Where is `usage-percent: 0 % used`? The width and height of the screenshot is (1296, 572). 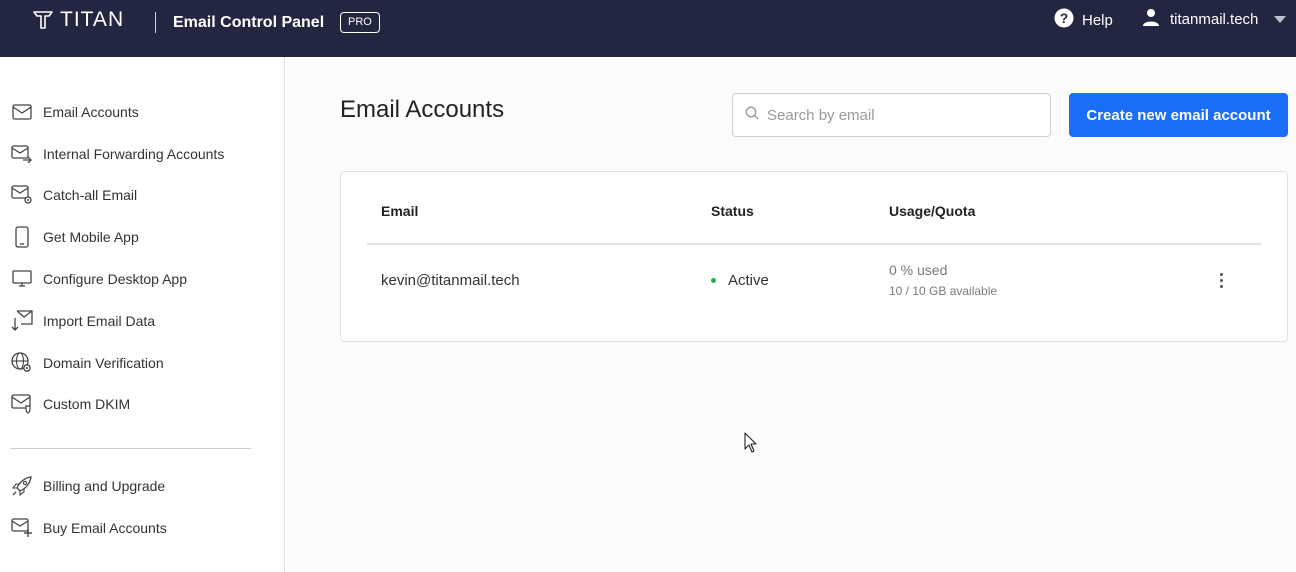
usage-percent: 0 % used is located at coordinates (918, 270).